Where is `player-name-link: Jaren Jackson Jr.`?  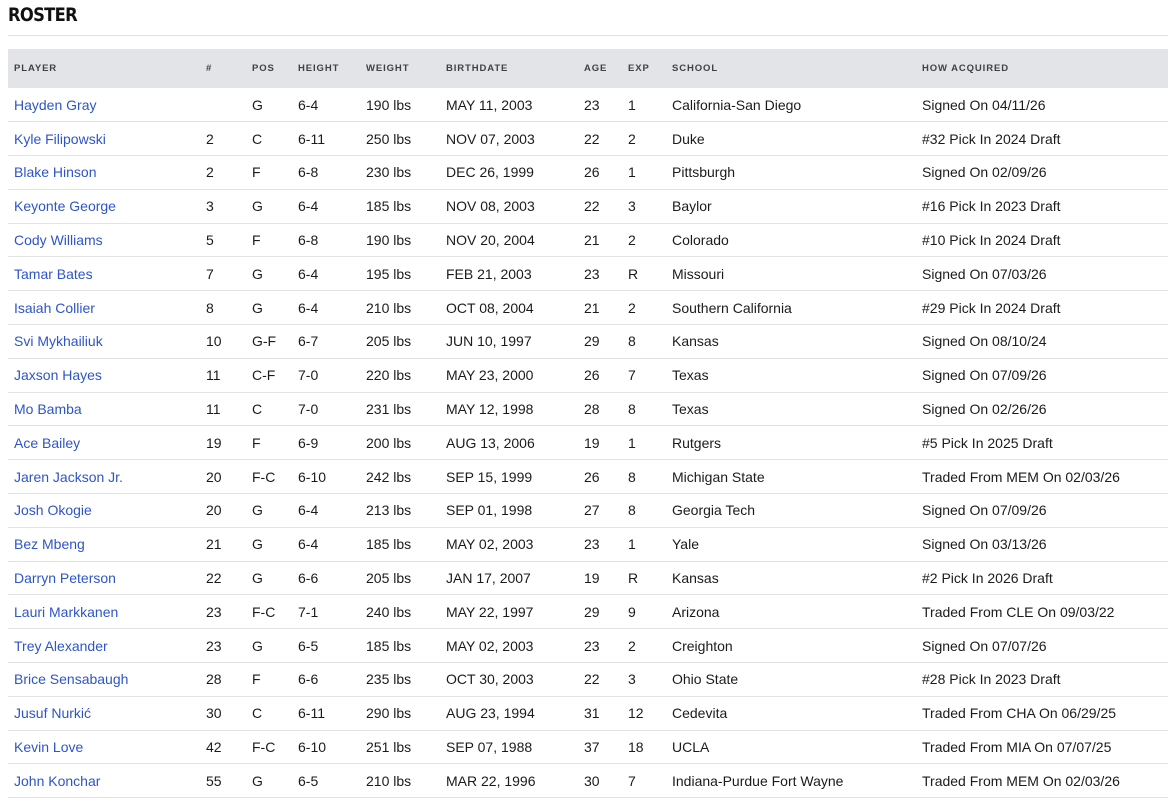 player-name-link: Jaren Jackson Jr. is located at coordinates (68, 477).